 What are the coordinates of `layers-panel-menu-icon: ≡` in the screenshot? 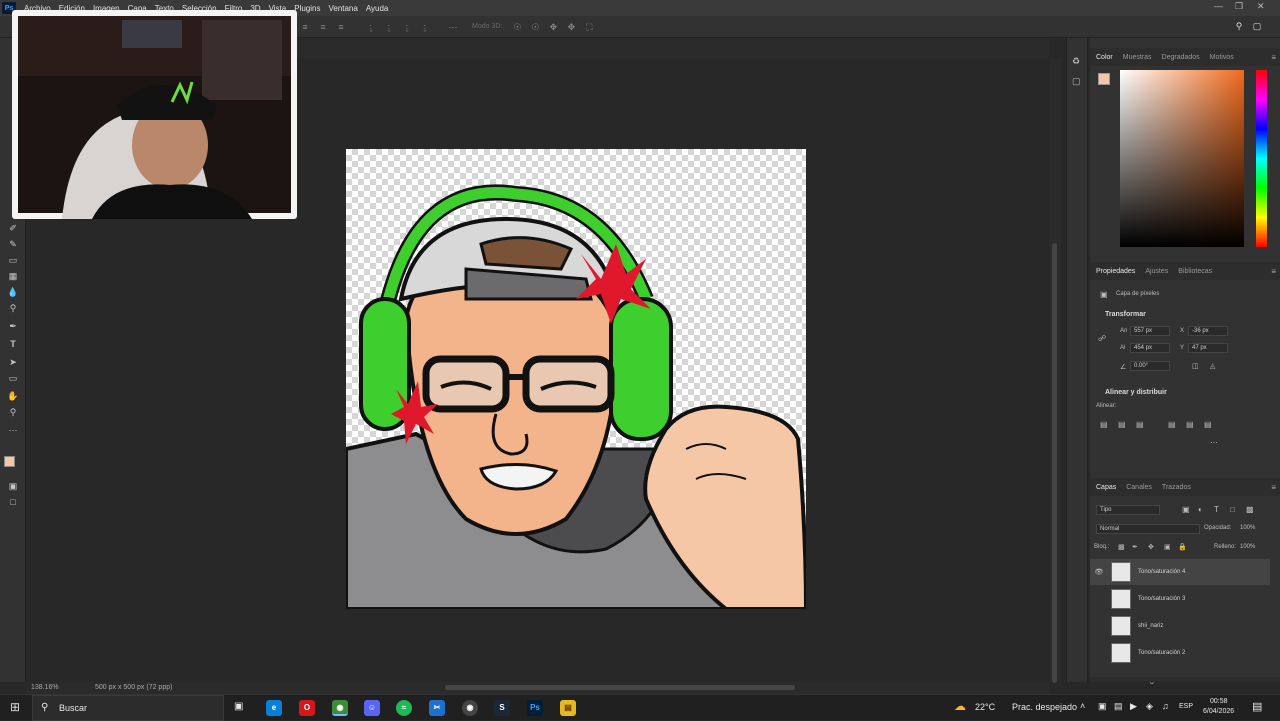 It's located at (1273, 487).